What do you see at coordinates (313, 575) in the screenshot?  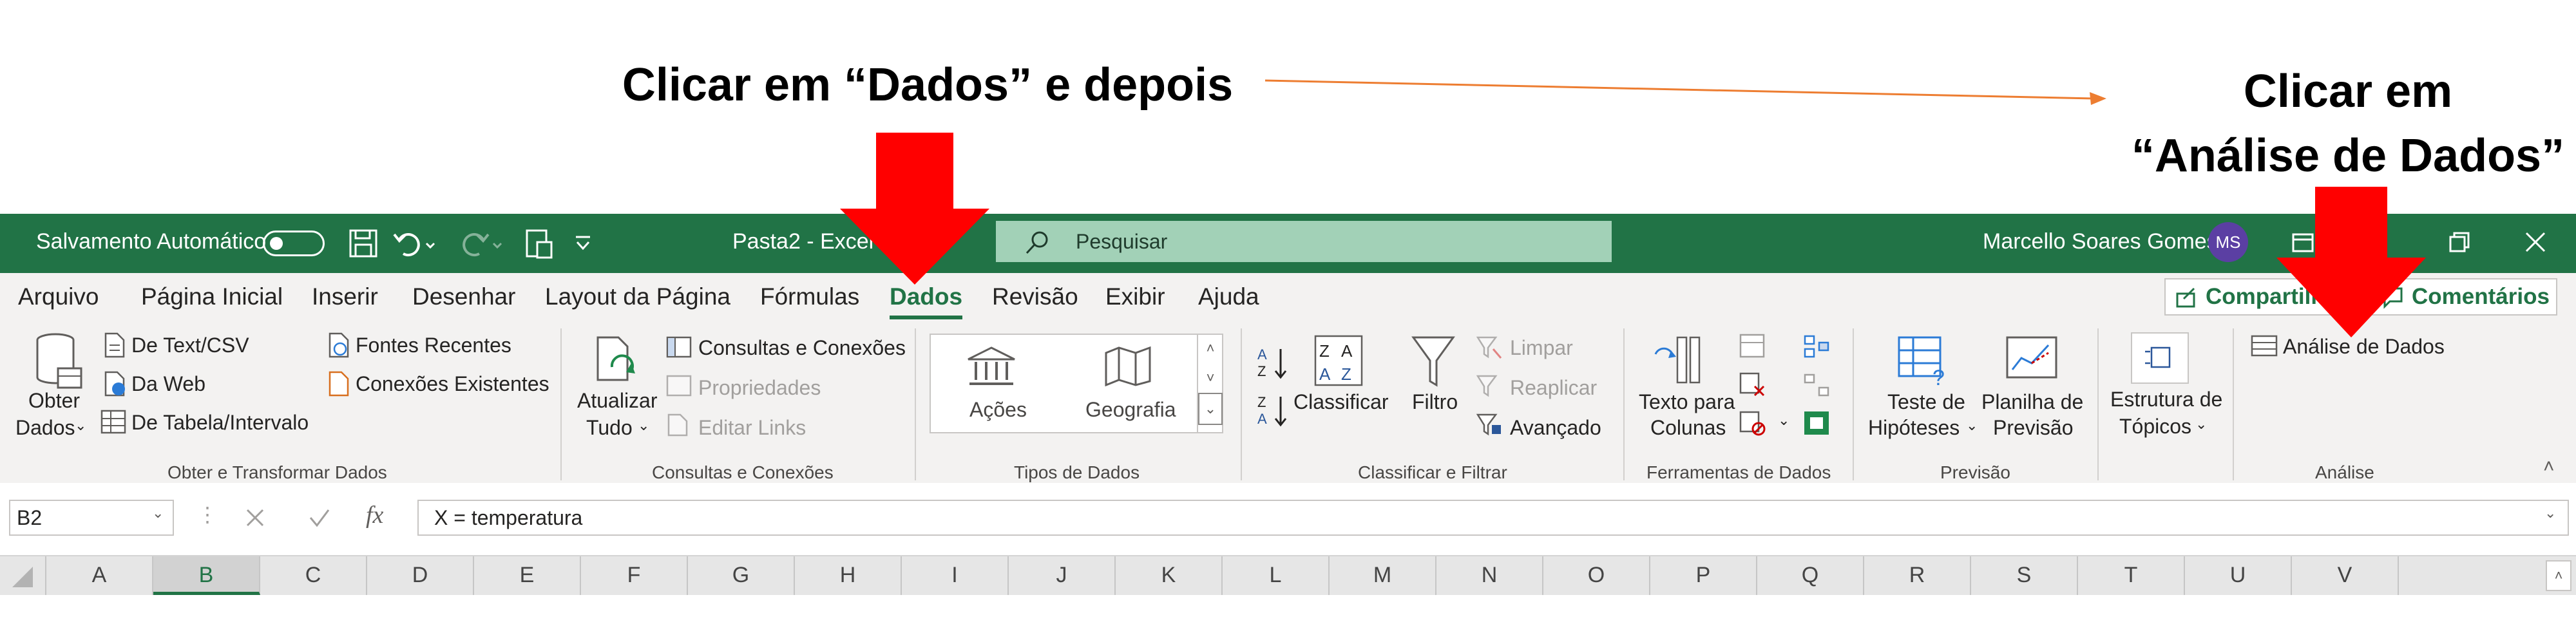 I see `column-header-c: C` at bounding box center [313, 575].